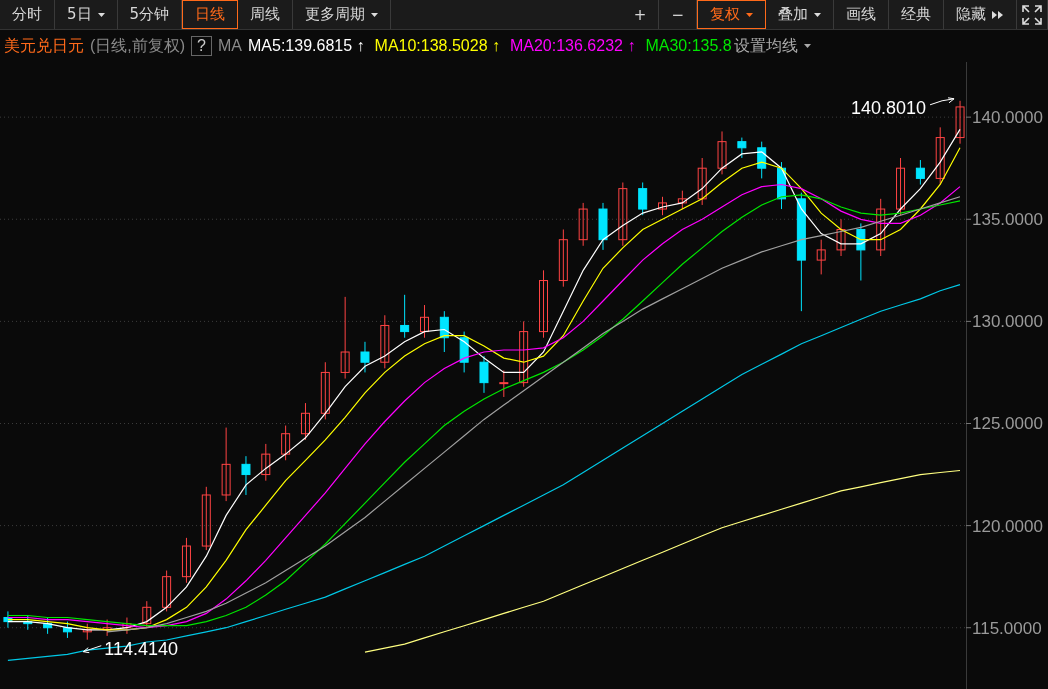  What do you see at coordinates (266, 14) in the screenshot?
I see `period-tab: 周线` at bounding box center [266, 14].